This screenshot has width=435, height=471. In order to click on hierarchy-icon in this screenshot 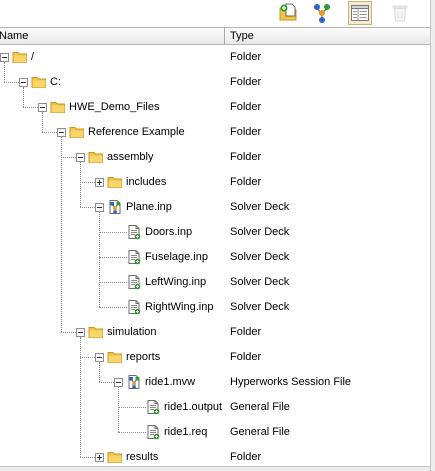, I will do `click(322, 13)`.